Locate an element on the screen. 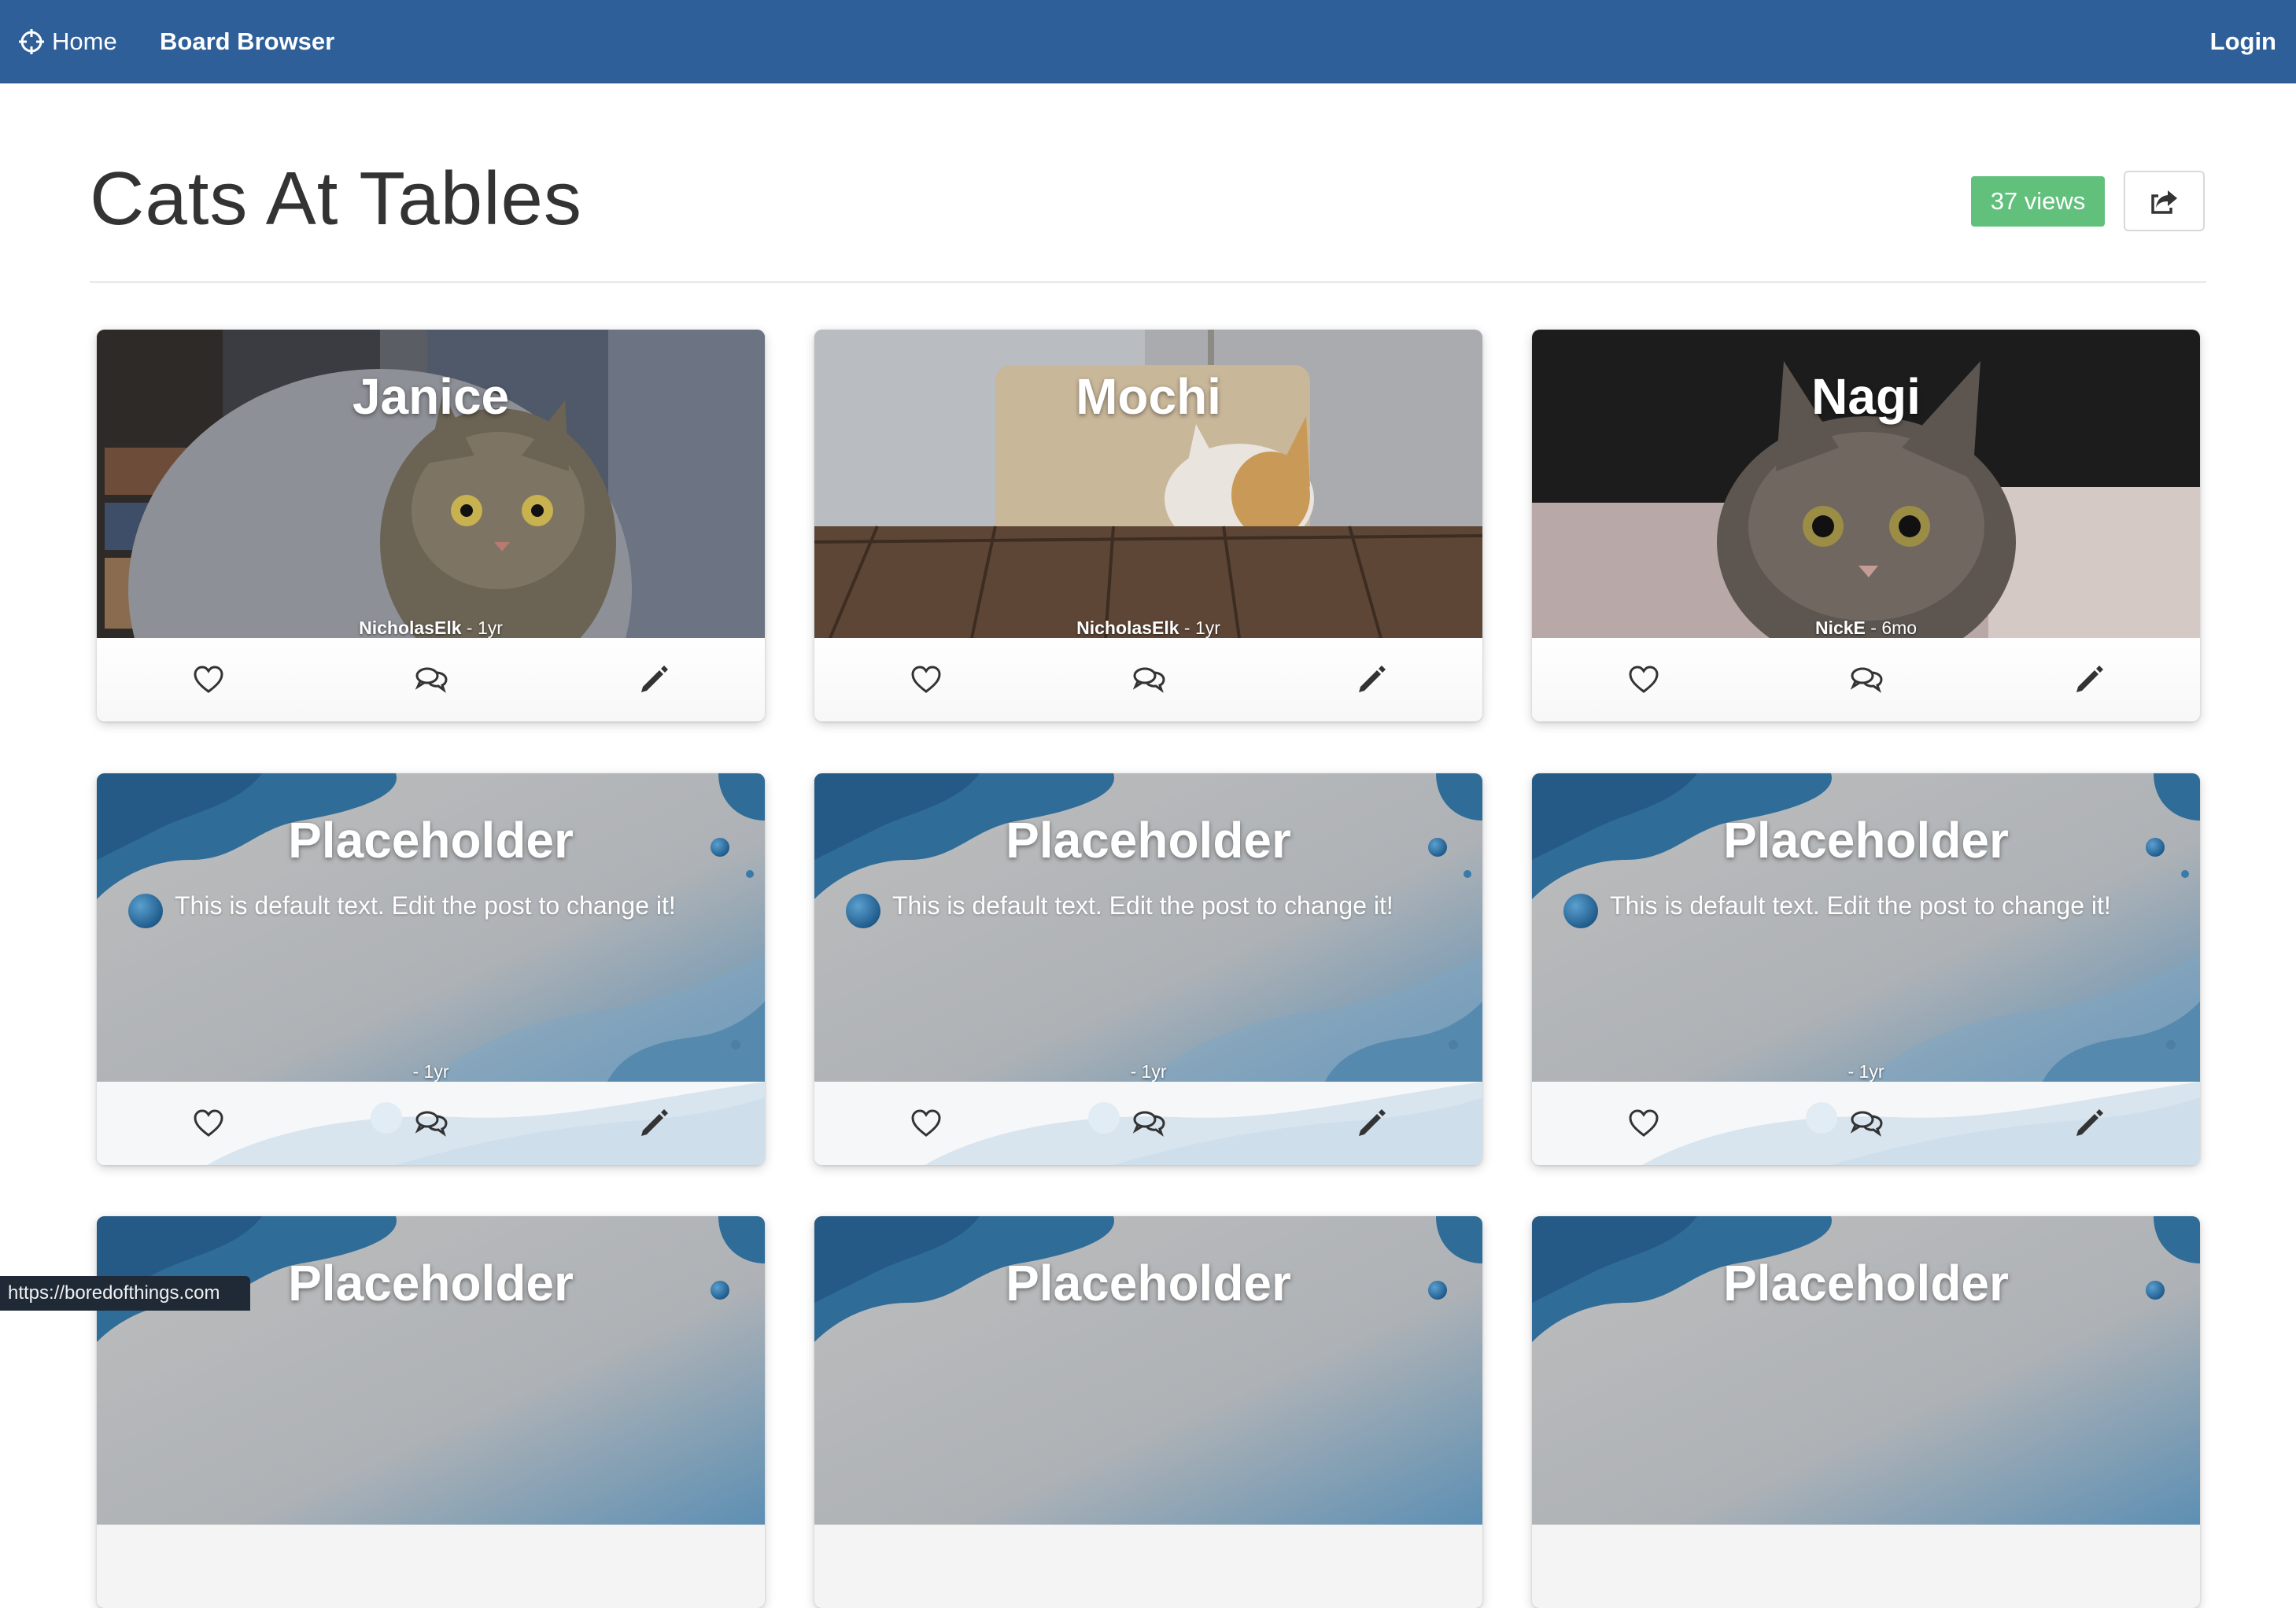 The height and width of the screenshot is (1608, 2296). nav-login-link: Login is located at coordinates (2243, 41).